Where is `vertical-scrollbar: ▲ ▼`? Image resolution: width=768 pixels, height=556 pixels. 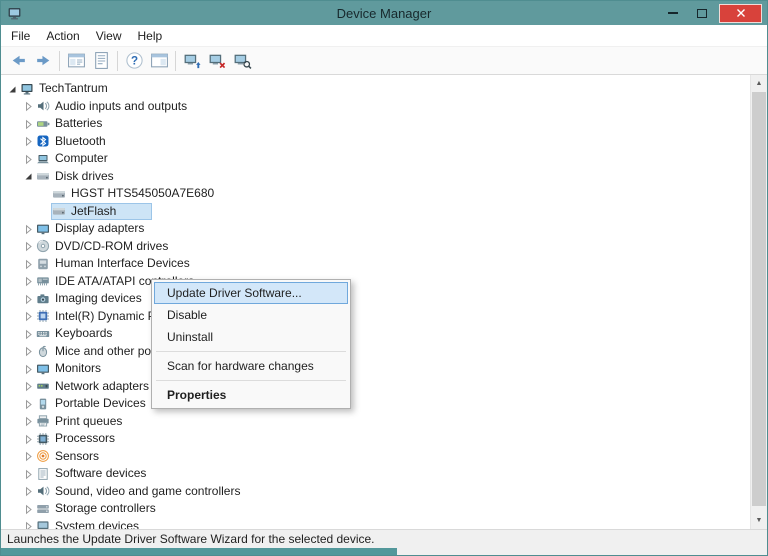
vertical-scrollbar: ▲ ▼ is located at coordinates (758, 302).